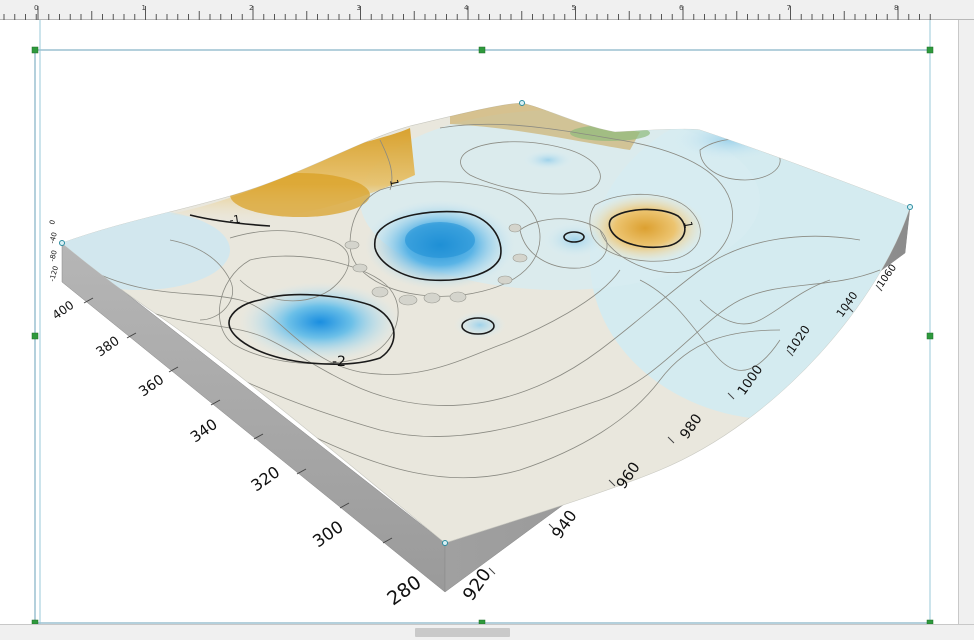 The height and width of the screenshot is (640, 974). Describe the element at coordinates (404, 590) in the screenshot. I see `left-axis-tick-280: 280` at that location.